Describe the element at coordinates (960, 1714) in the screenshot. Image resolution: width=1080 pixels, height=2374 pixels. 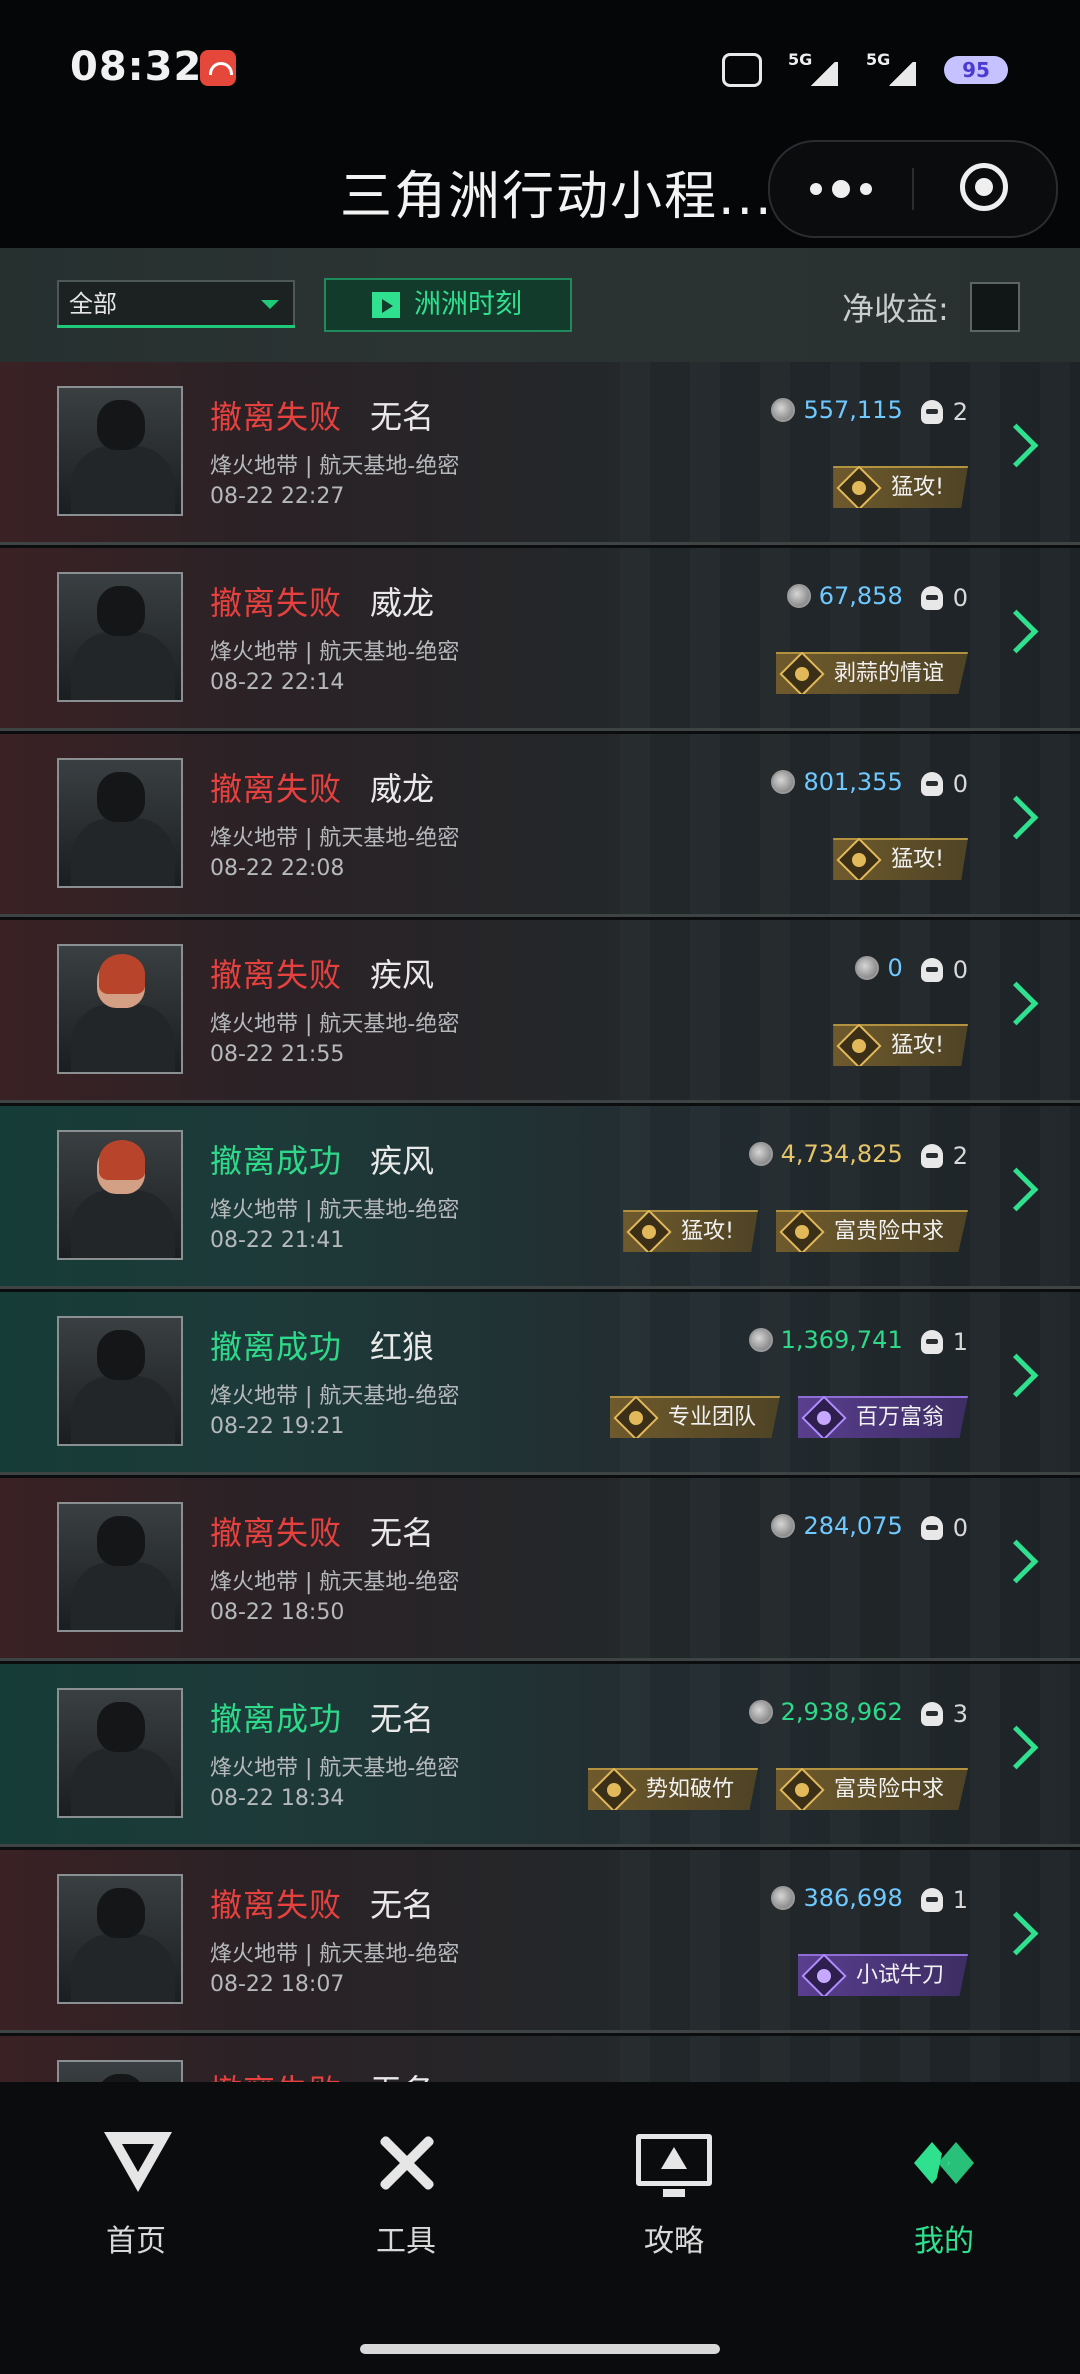
I see `kill-count-number: 3` at that location.